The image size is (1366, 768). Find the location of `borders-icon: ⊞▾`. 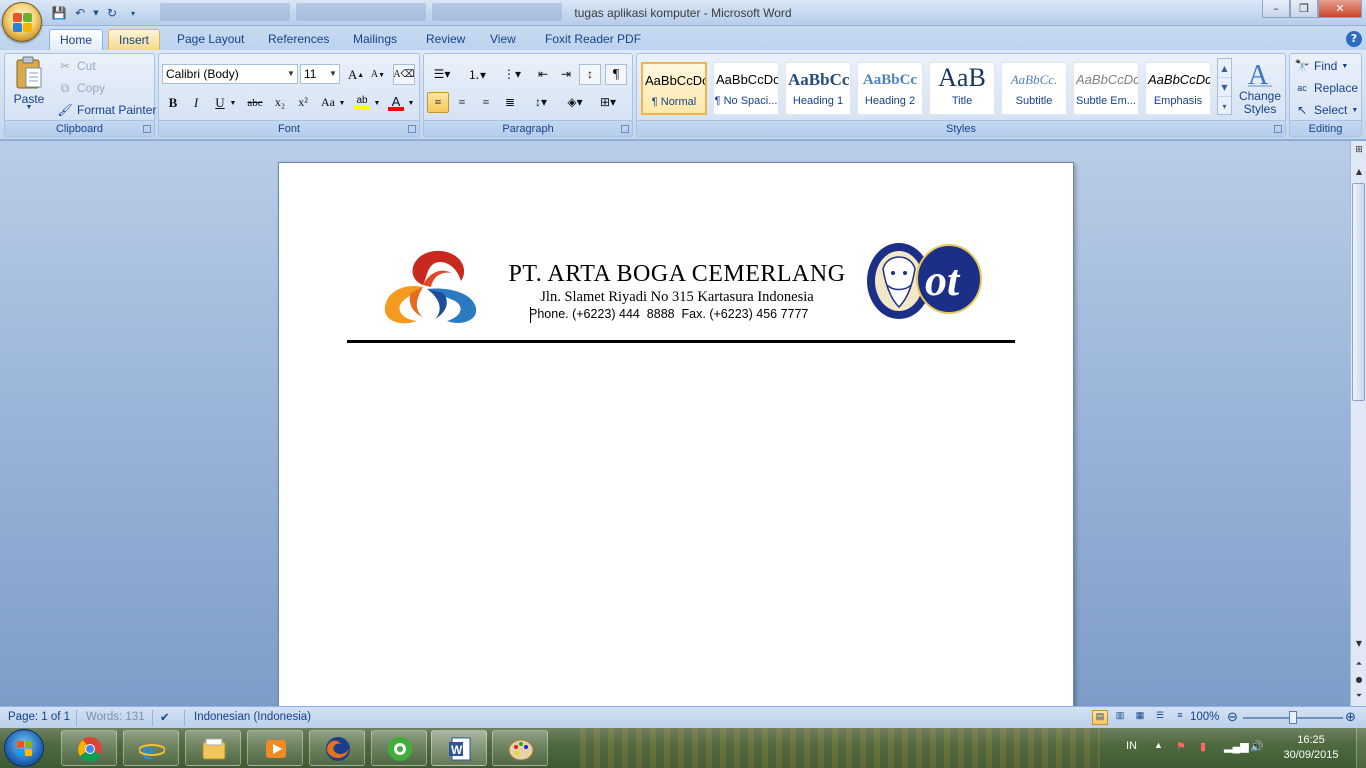

borders-icon: ⊞▾ is located at coordinates (608, 102).